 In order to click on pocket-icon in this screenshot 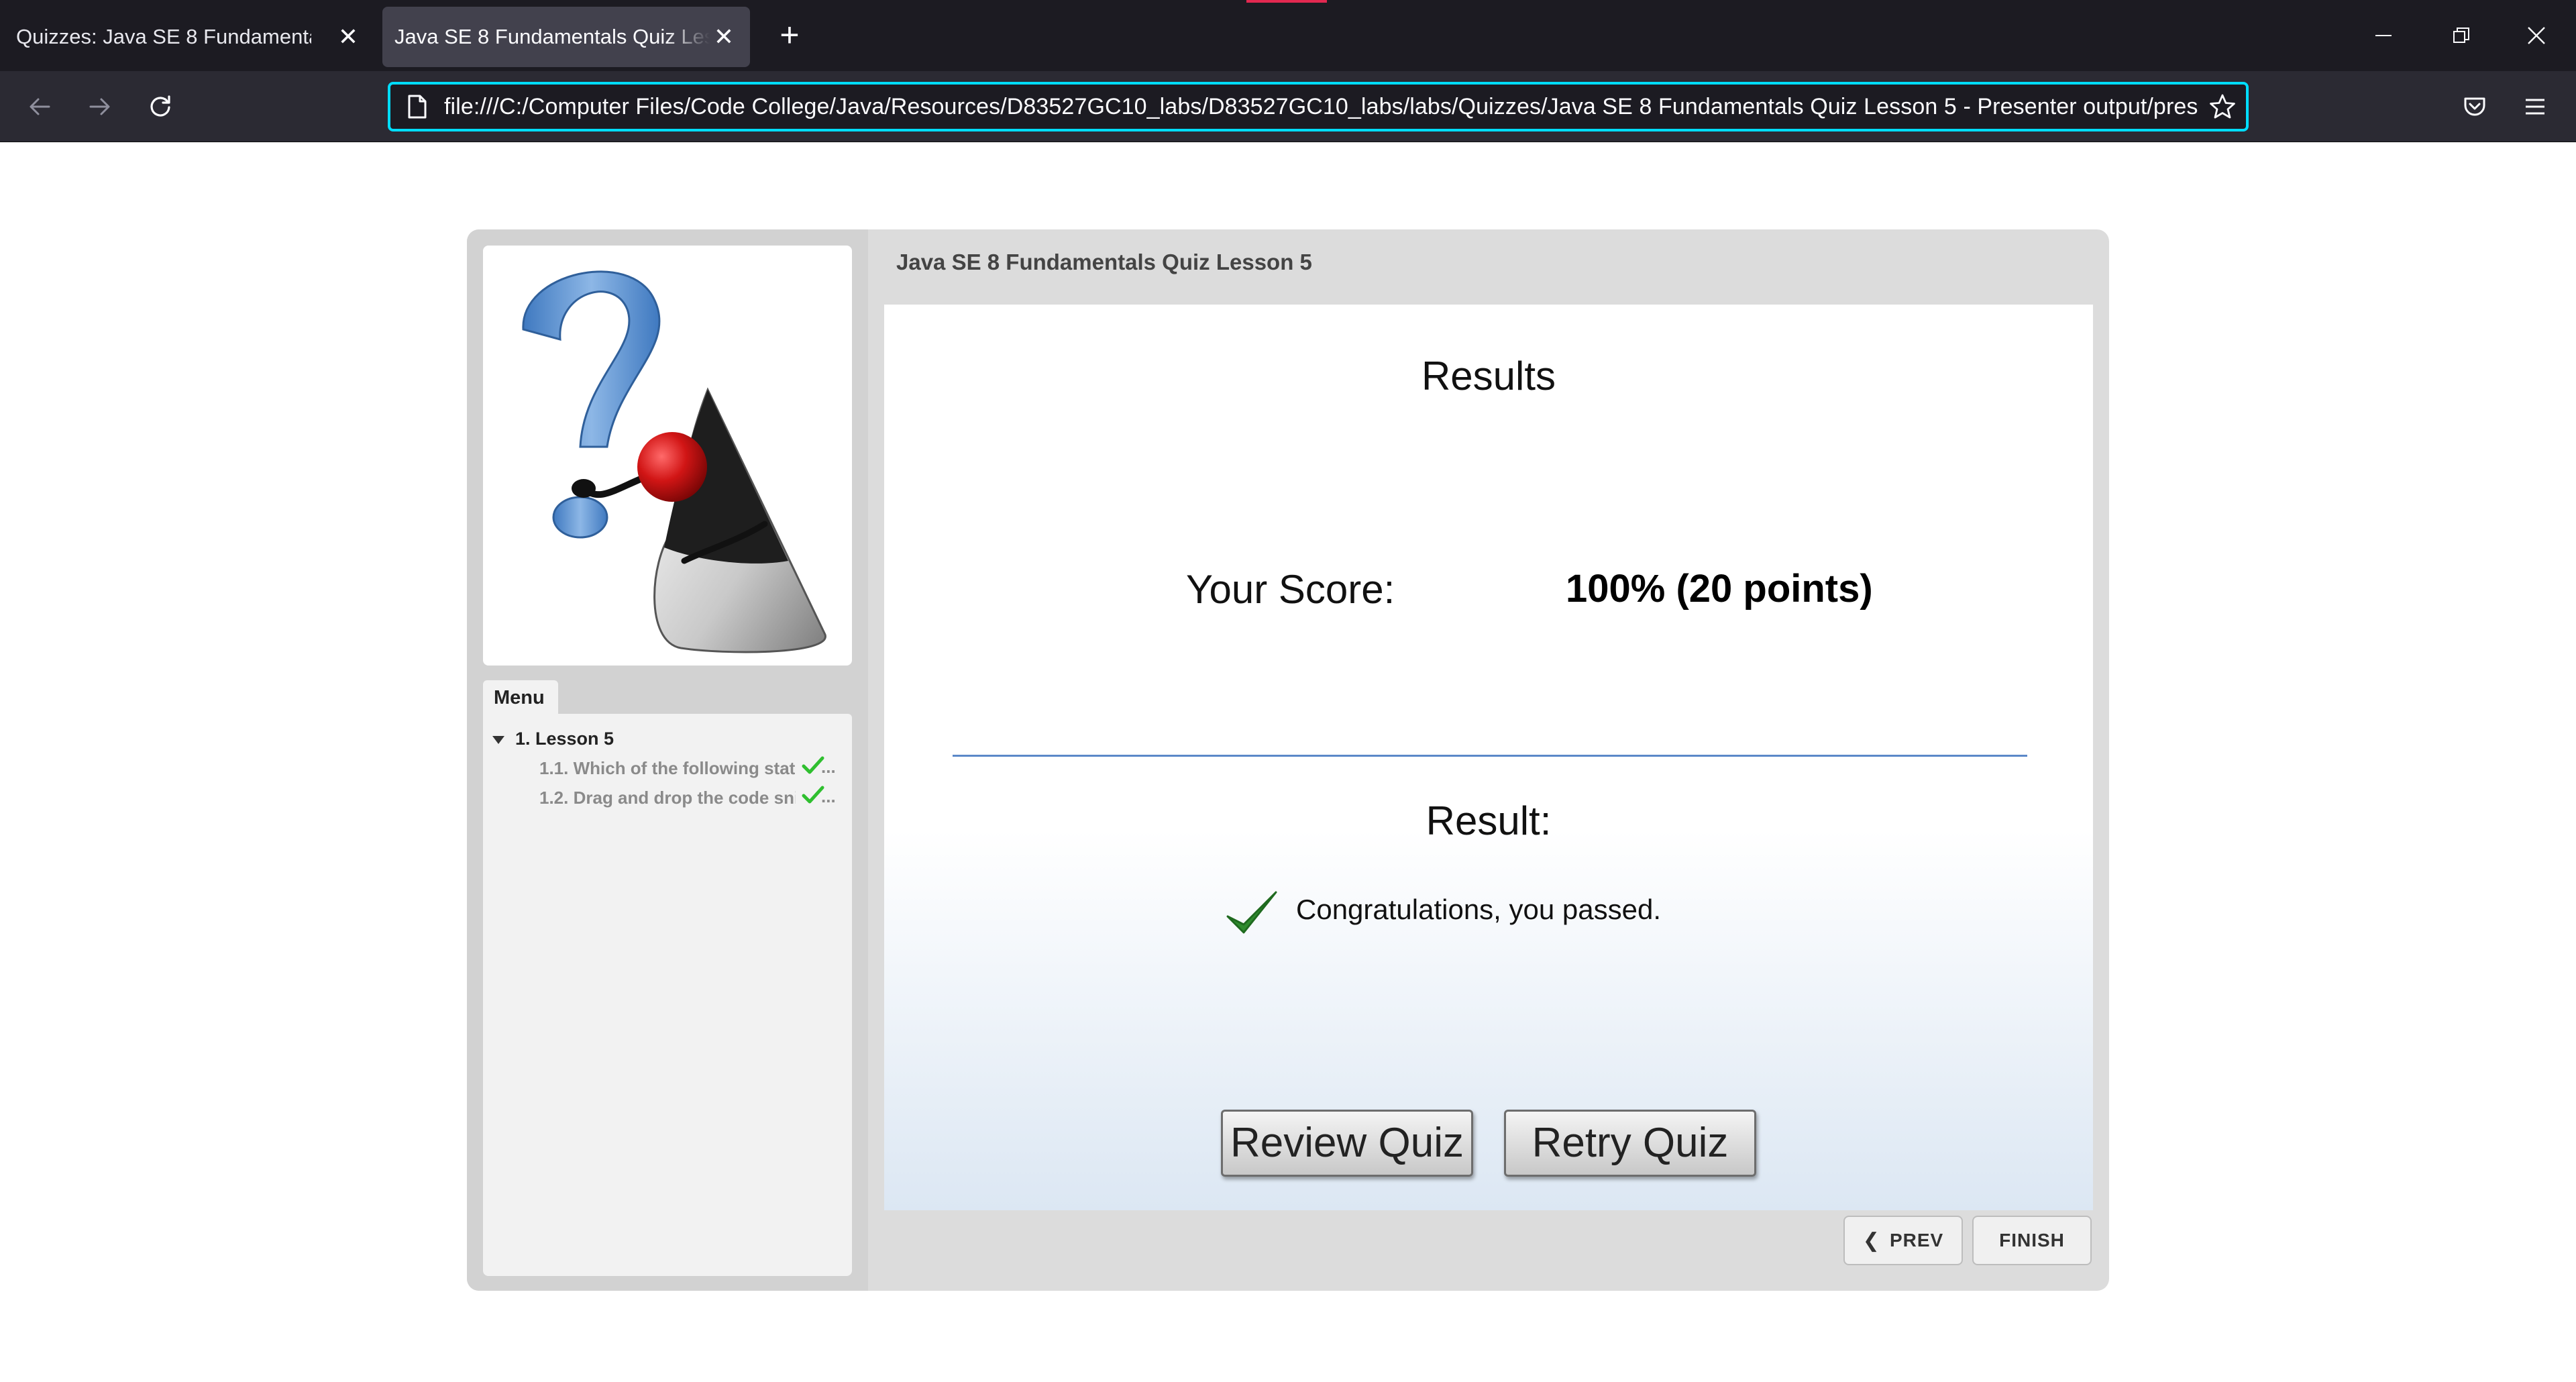, I will do `click(2474, 106)`.